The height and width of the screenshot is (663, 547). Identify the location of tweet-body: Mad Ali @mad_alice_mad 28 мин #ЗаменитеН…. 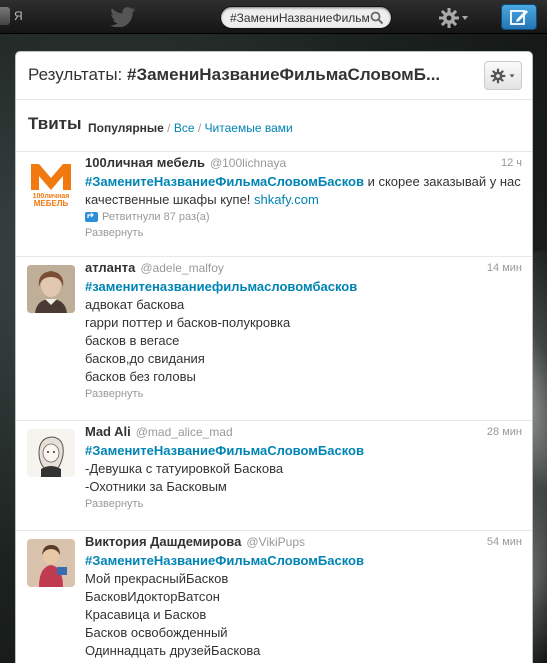
(303, 467).